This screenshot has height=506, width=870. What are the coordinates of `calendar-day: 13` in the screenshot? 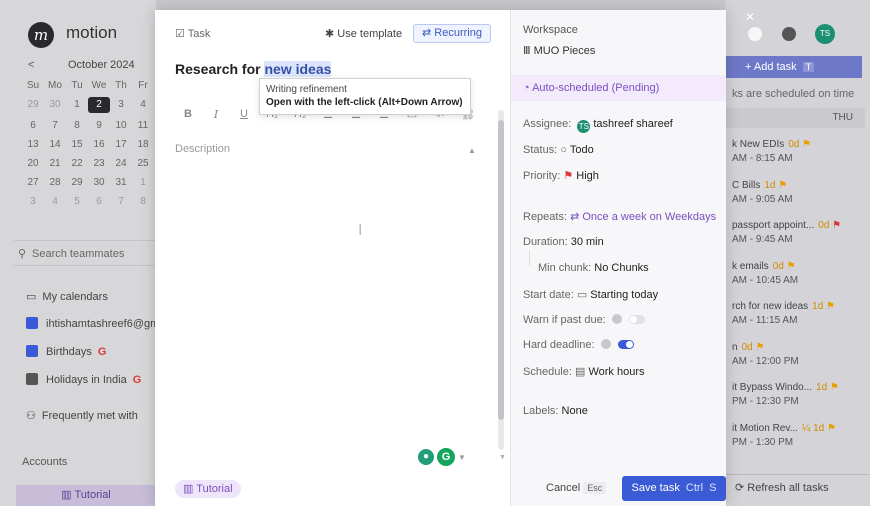 It's located at (33, 145).